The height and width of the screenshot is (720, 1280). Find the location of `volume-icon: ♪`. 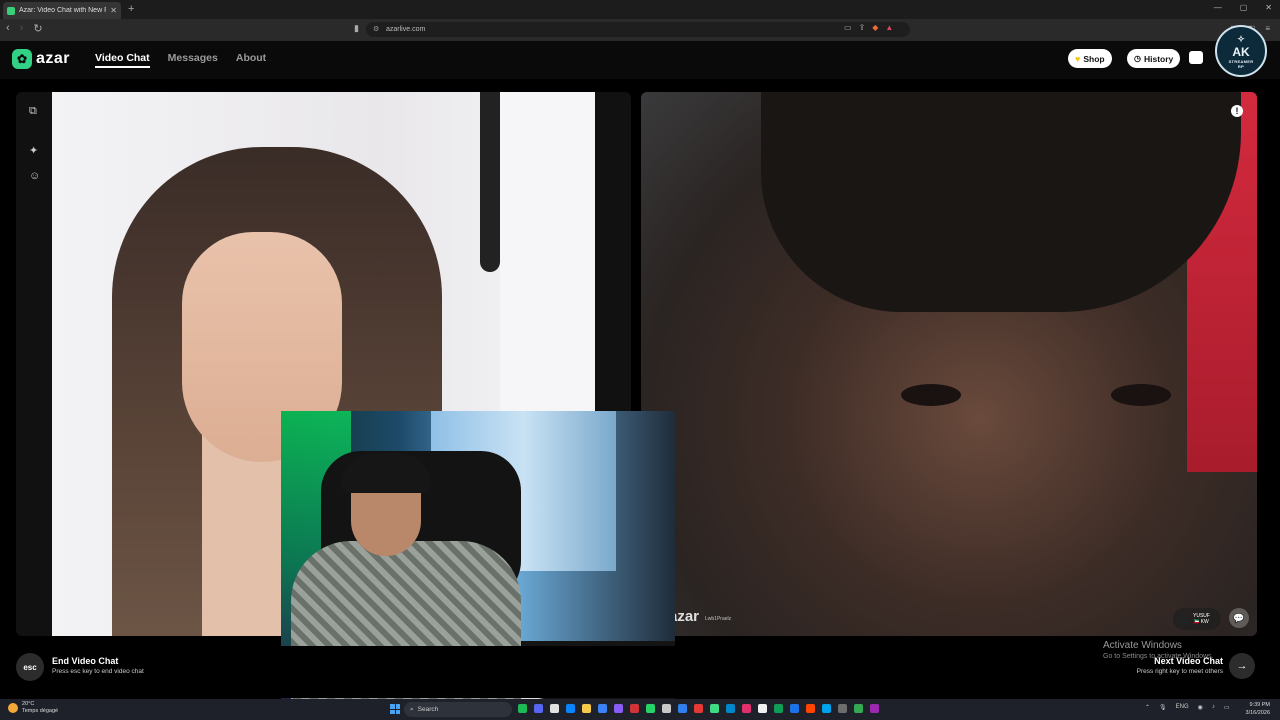

volume-icon: ♪ is located at coordinates (1213, 707).